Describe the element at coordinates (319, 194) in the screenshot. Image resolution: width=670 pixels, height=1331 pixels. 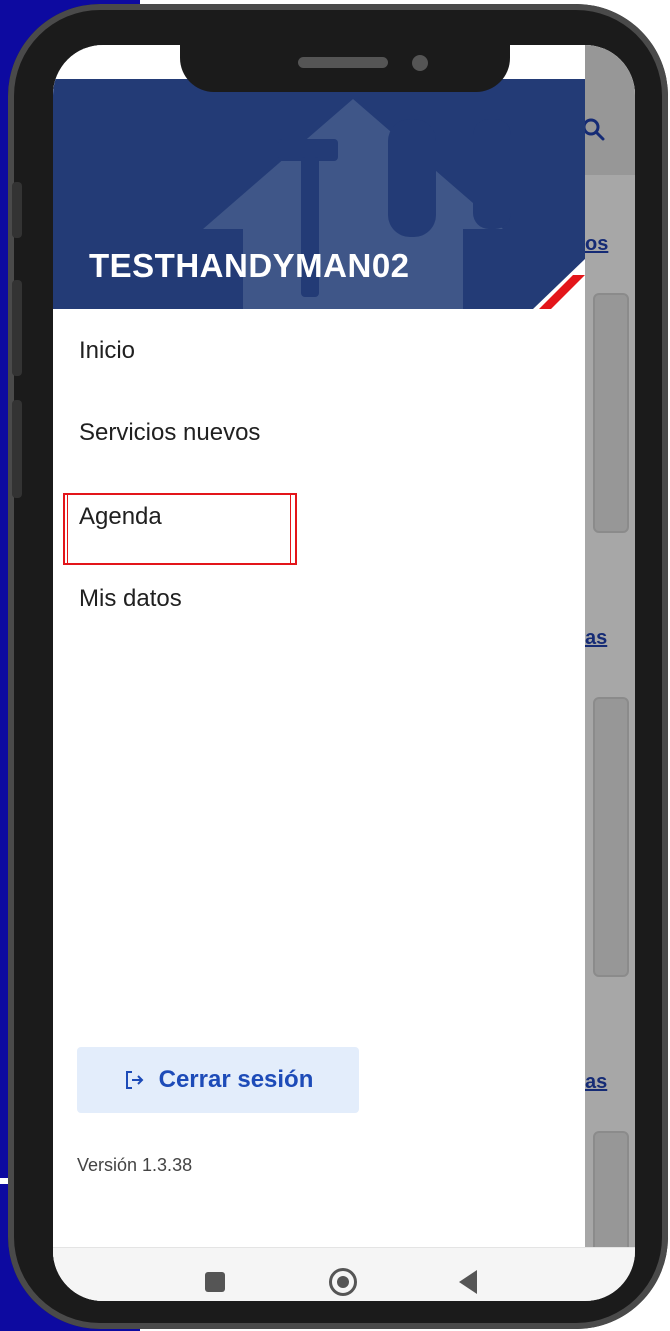
I see `drawer-header: TESTHANDYMAN02` at that location.